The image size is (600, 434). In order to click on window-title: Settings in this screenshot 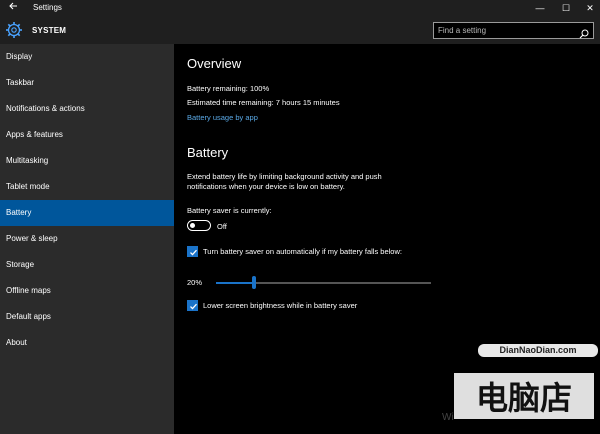, I will do `click(47, 7)`.